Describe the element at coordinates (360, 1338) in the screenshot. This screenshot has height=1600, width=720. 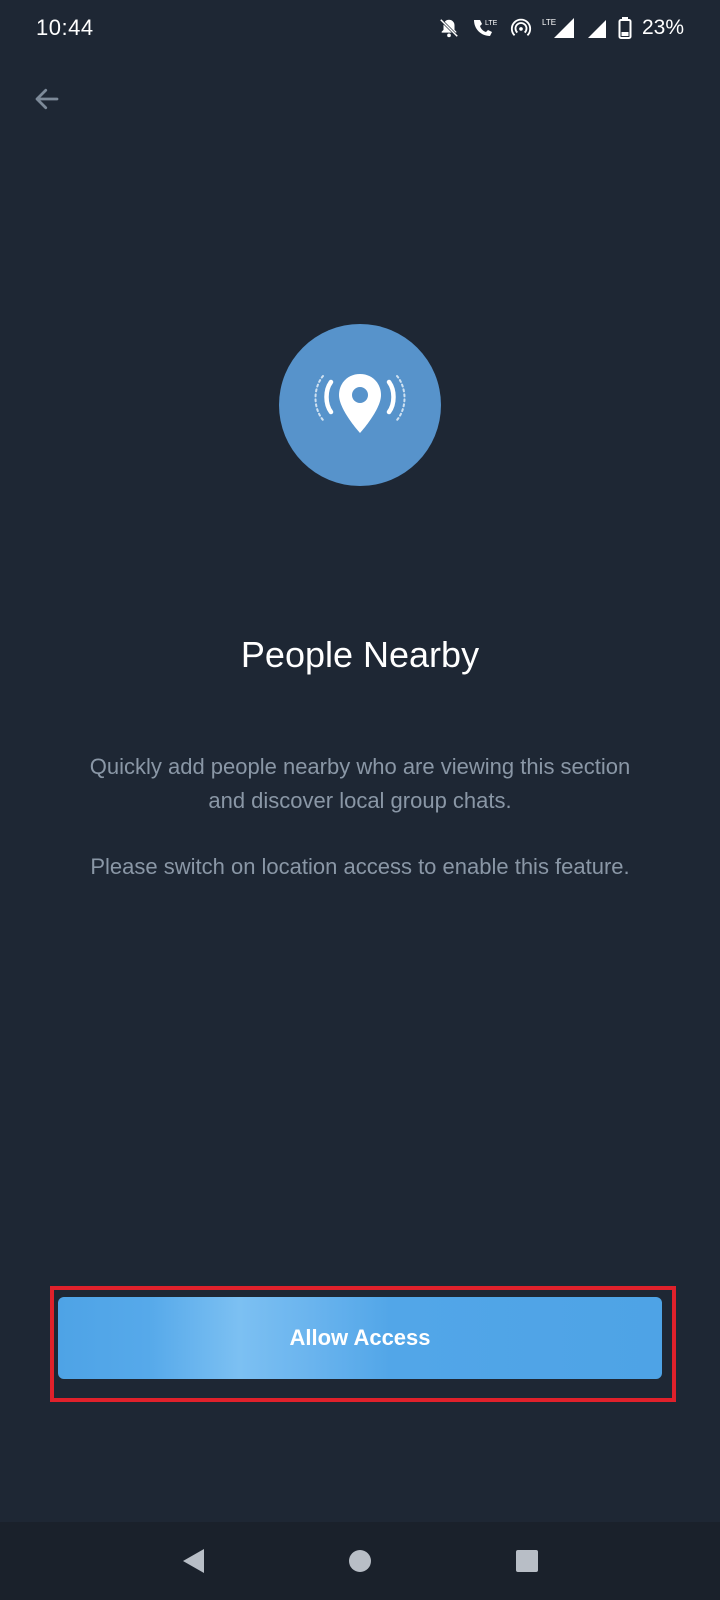
I see `allow-access-button: Allow Access` at that location.